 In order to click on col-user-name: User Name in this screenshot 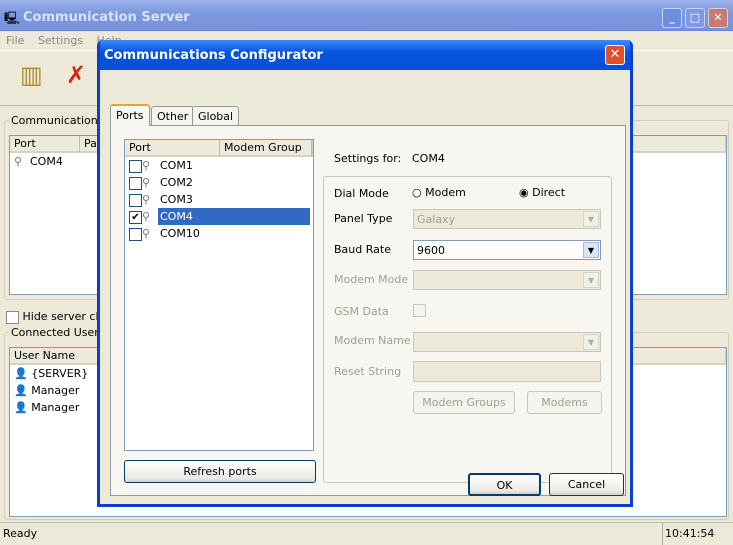, I will do `click(55, 356)`.